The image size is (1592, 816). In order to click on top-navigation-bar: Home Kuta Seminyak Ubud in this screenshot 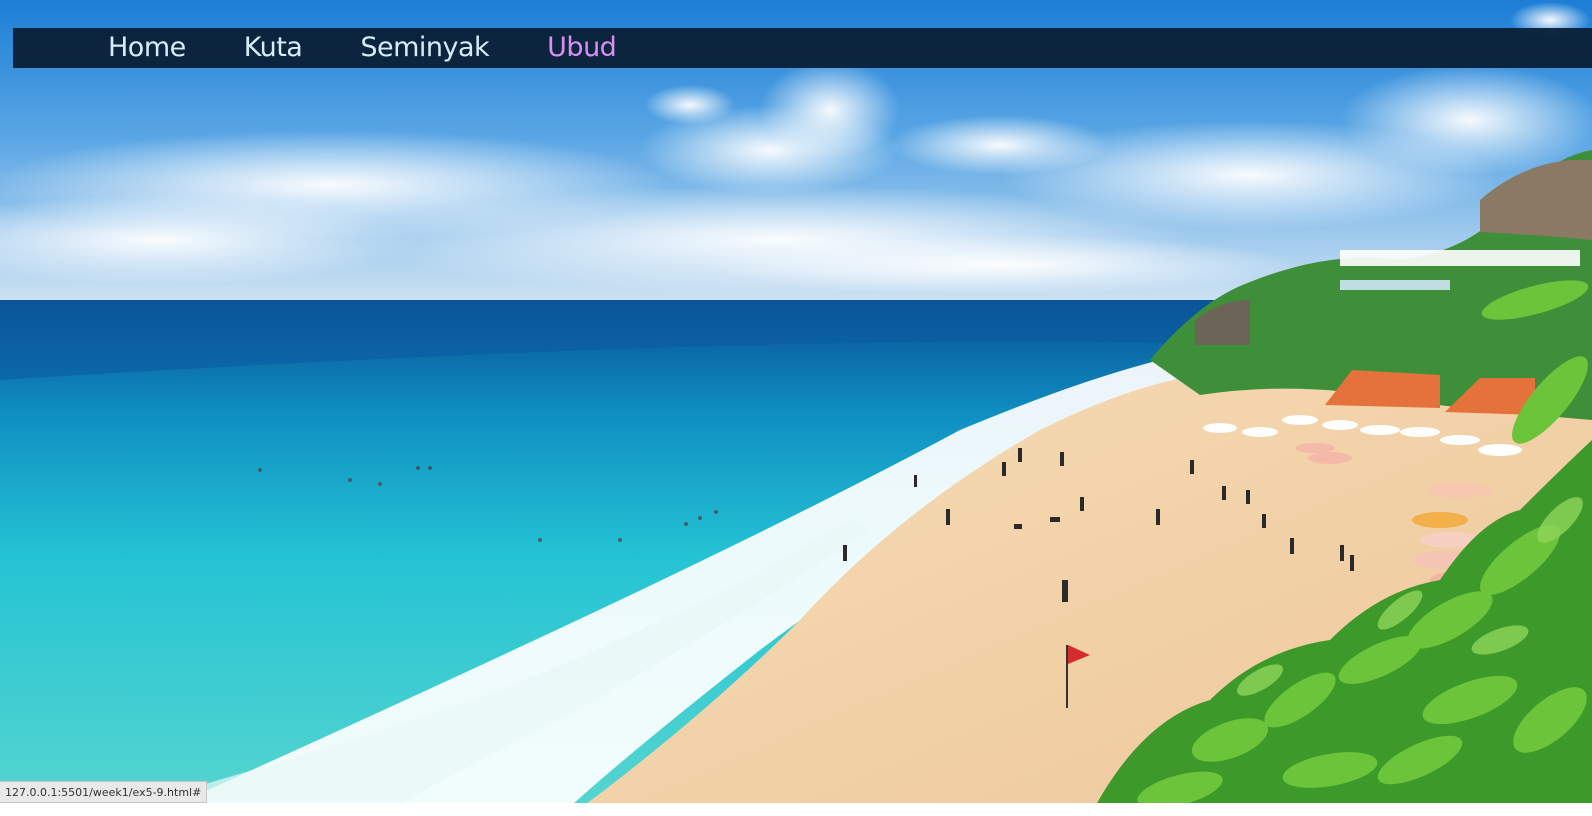, I will do `click(802, 48)`.